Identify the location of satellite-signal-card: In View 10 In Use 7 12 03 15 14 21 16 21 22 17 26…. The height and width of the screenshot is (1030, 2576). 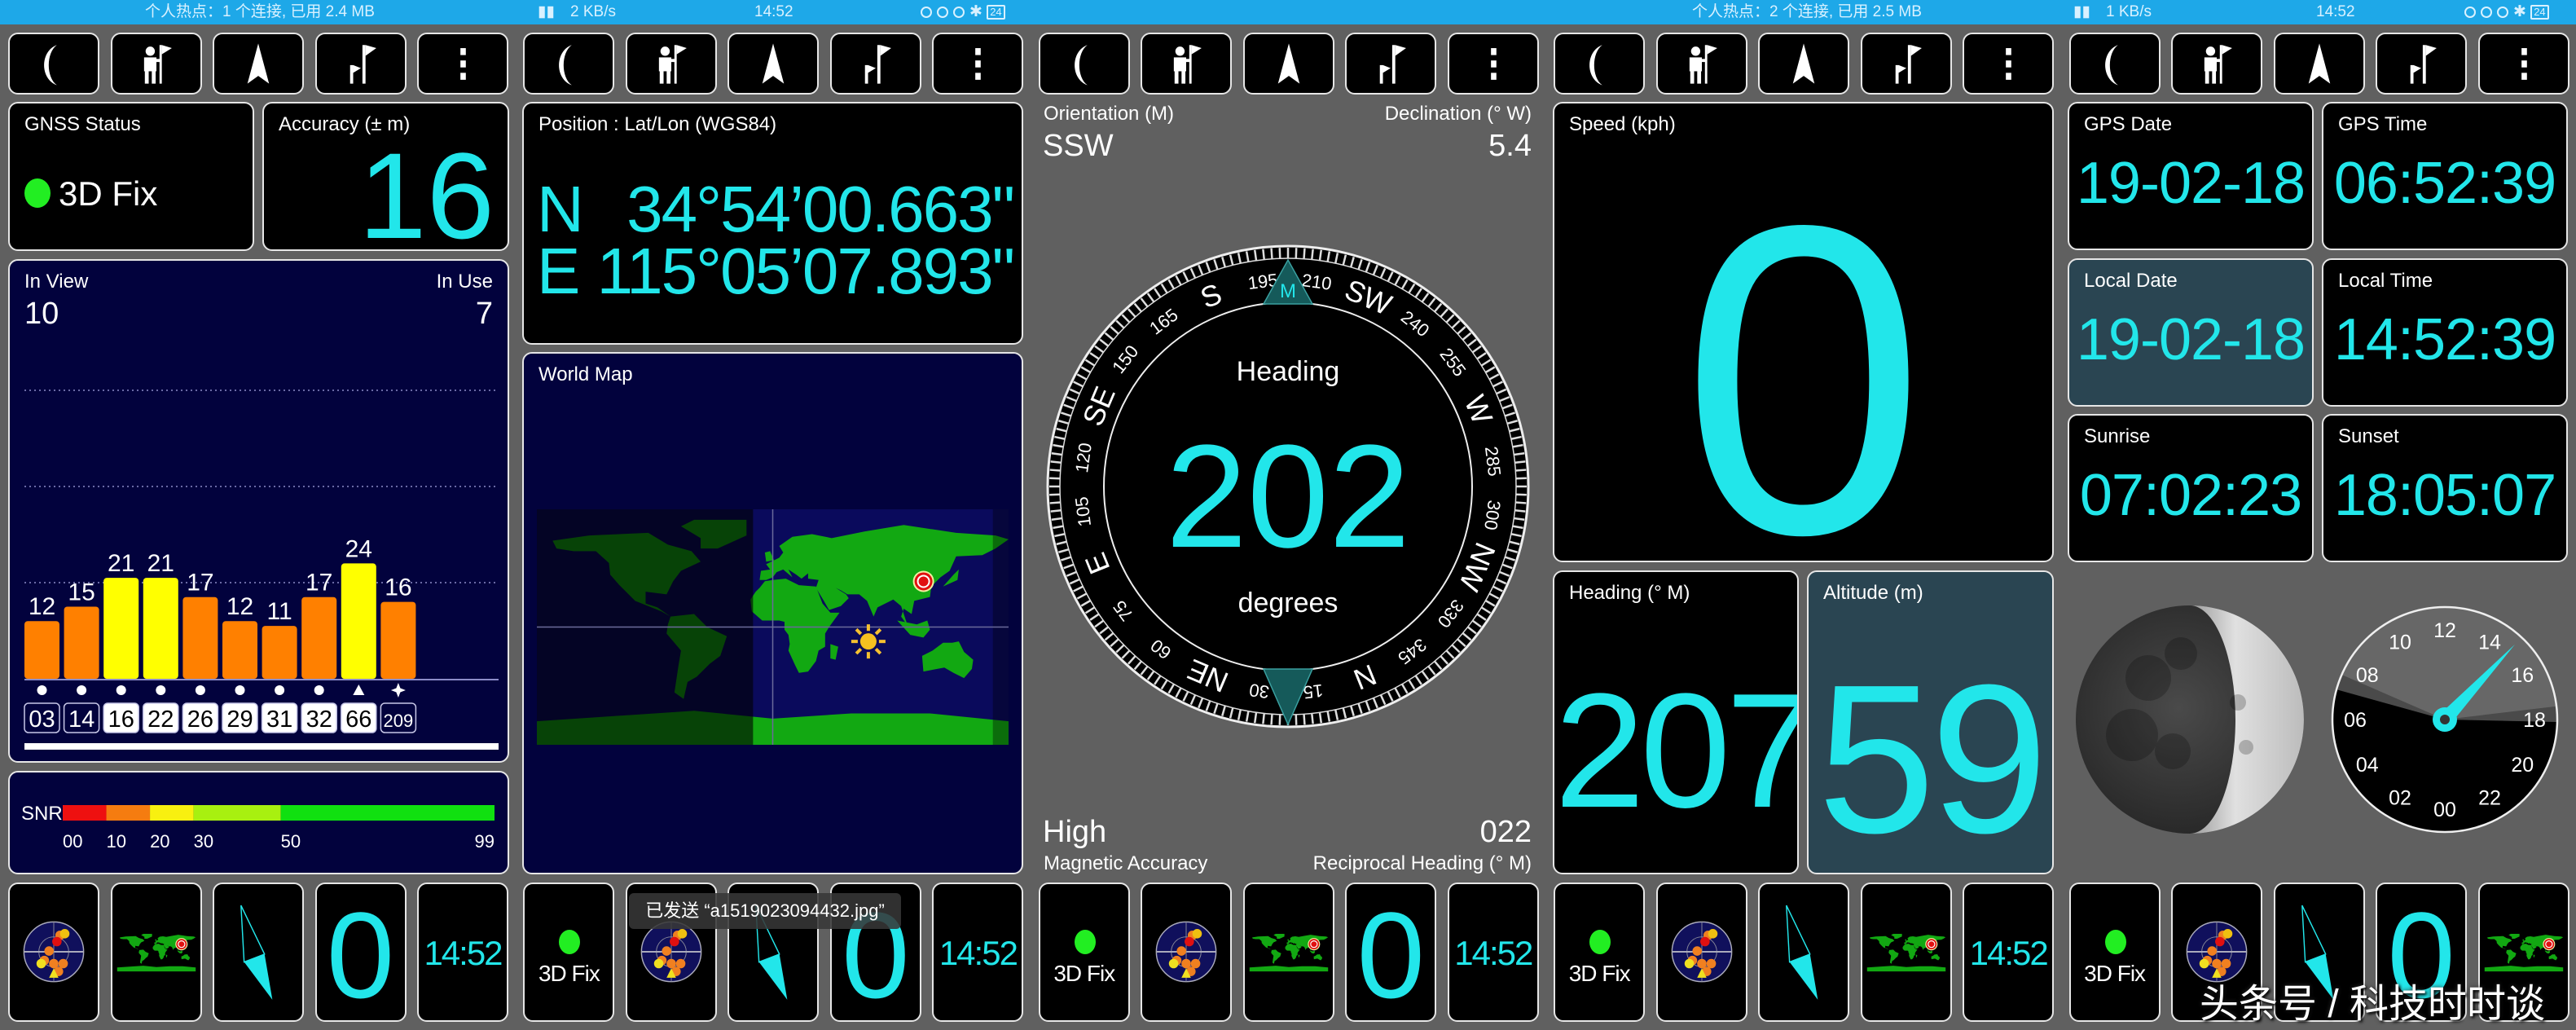
(258, 511).